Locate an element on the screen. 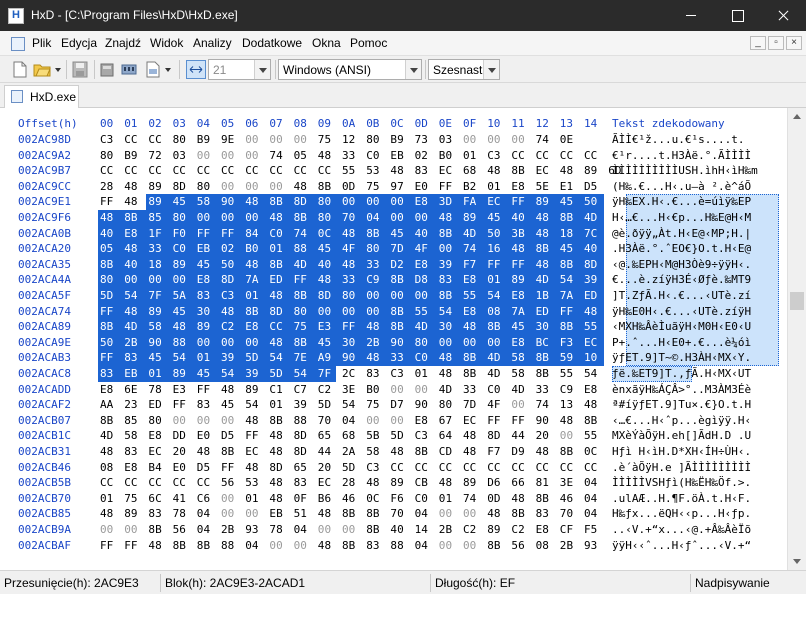 This screenshot has height=630, width=806. disk-icon is located at coordinates (107, 69).